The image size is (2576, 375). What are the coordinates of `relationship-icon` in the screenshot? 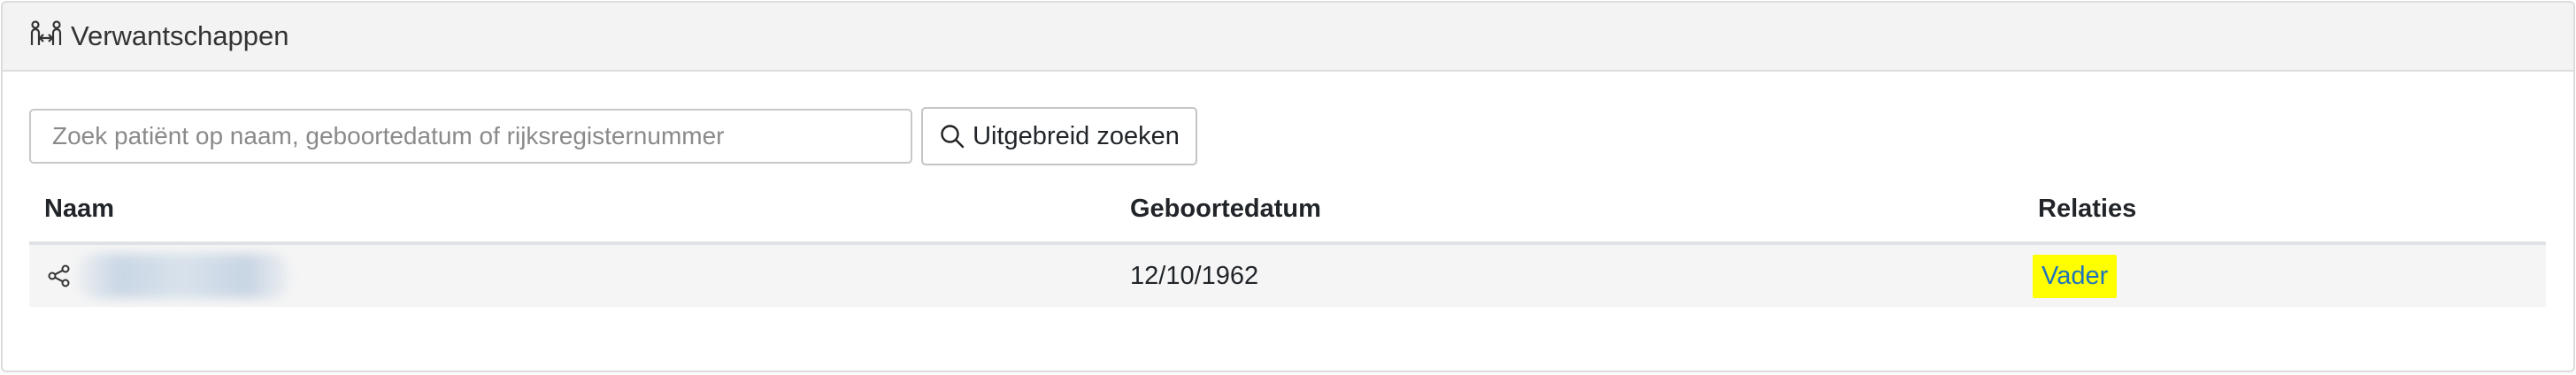 It's located at (46, 36).